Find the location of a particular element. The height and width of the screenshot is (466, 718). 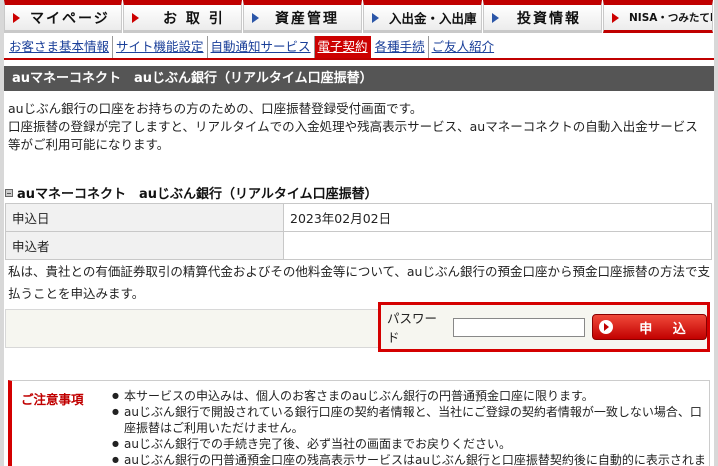

table-row: 申込日 2023年02月02日 is located at coordinates (358, 217).